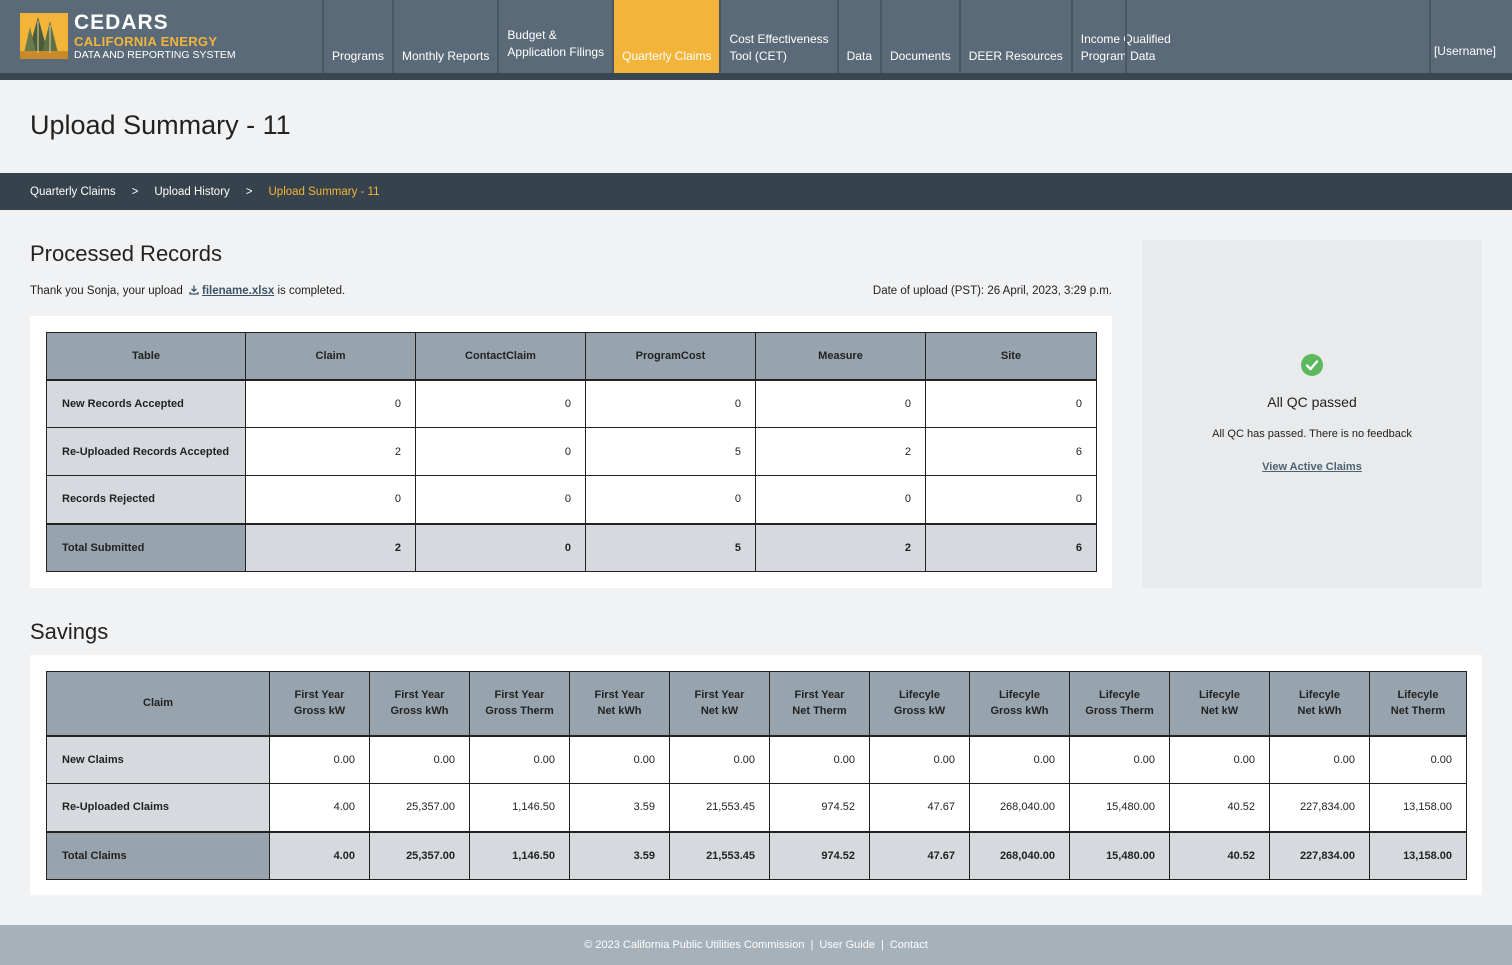 This screenshot has height=965, width=1512. Describe the element at coordinates (819, 703) in the screenshot. I see `column-header: First Year Net Therm` at that location.